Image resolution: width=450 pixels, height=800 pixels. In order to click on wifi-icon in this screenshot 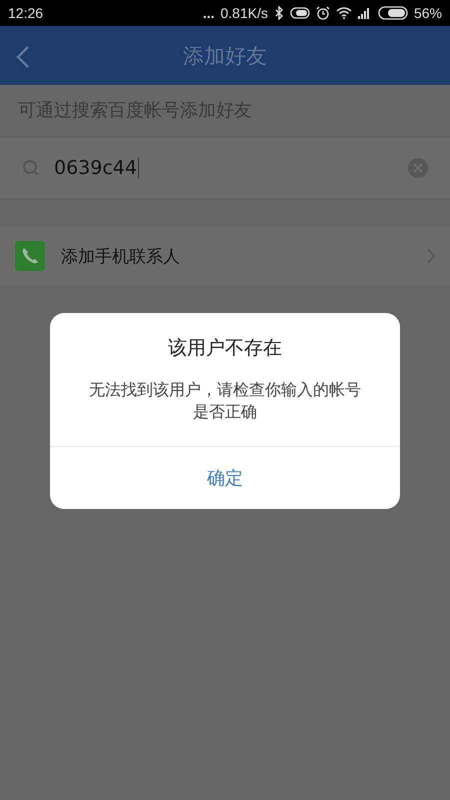, I will do `click(344, 13)`.